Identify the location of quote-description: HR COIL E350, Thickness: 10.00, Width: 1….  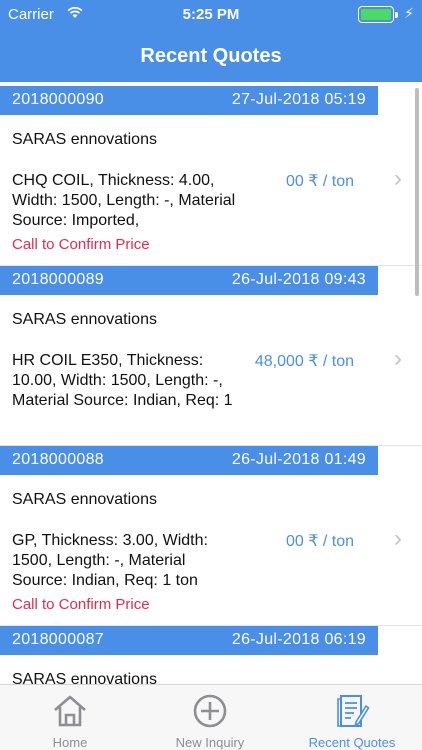
(122, 380).